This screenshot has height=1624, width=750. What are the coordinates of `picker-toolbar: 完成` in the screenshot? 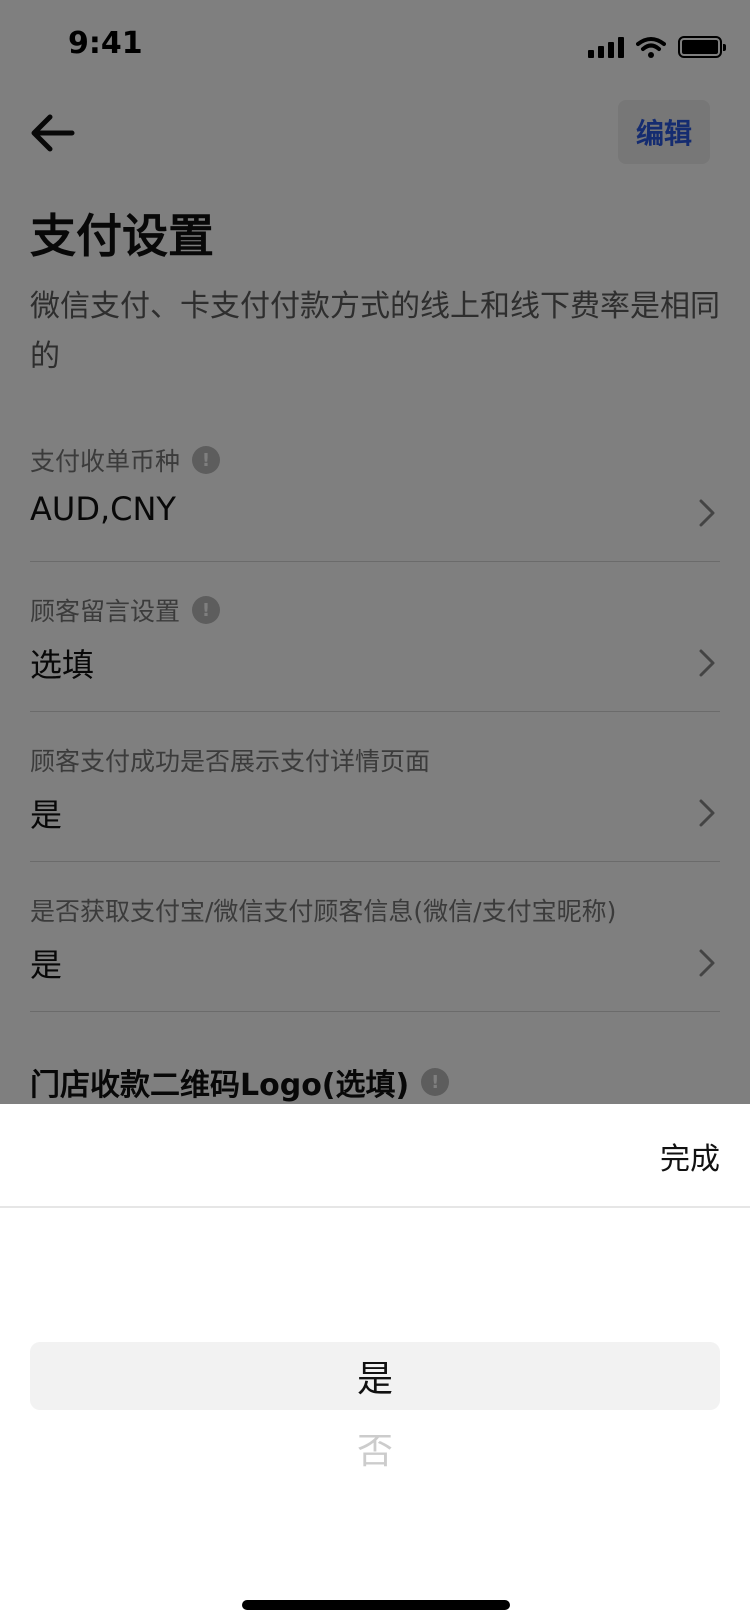 It's located at (375, 1156).